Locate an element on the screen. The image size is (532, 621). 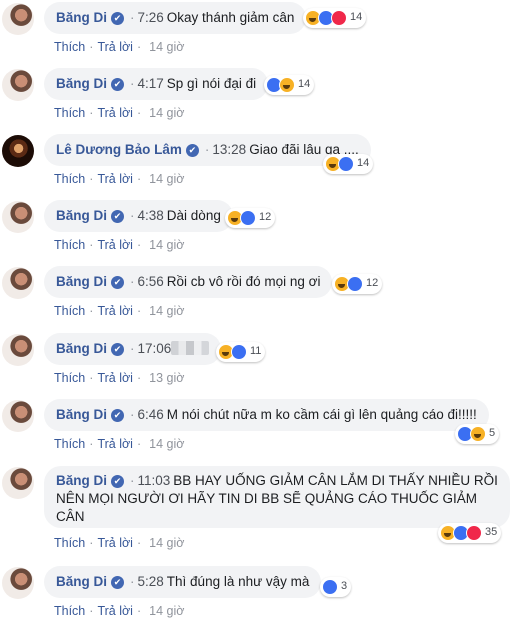
comment-text: Rồi cb vô rồi đó mọi ng ơi is located at coordinates (243, 281).